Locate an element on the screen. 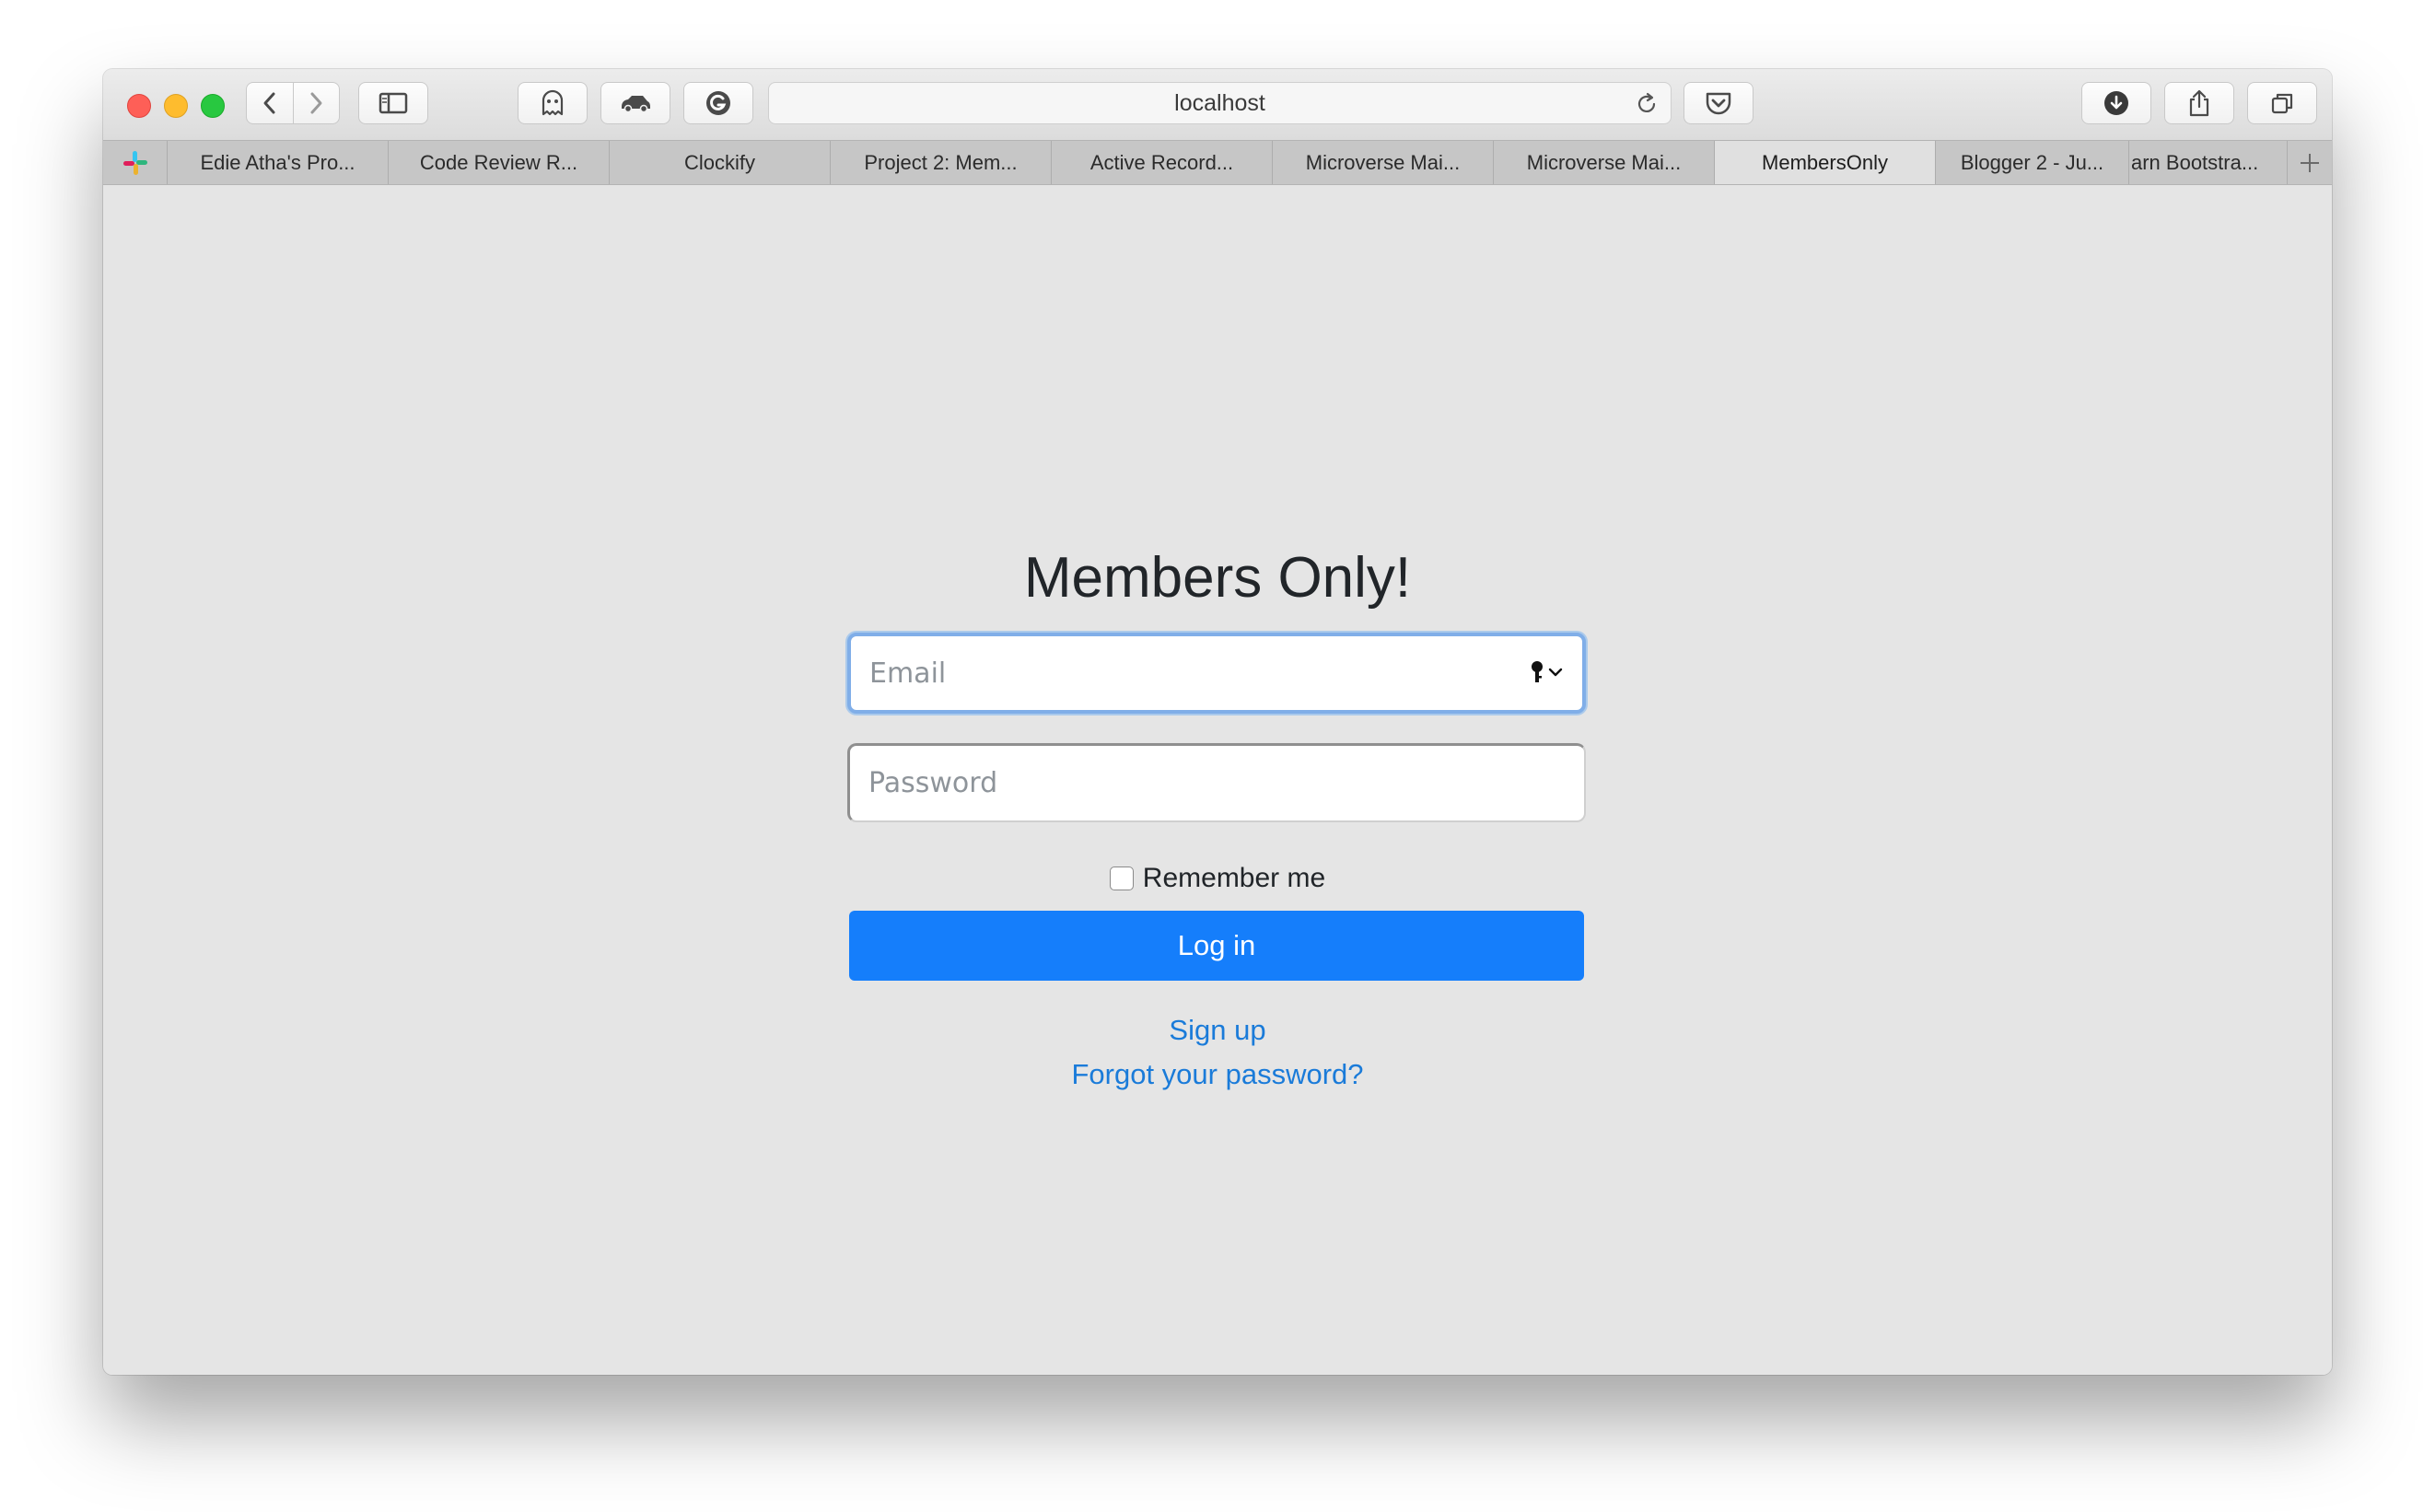  email-input is located at coordinates (1216, 673).